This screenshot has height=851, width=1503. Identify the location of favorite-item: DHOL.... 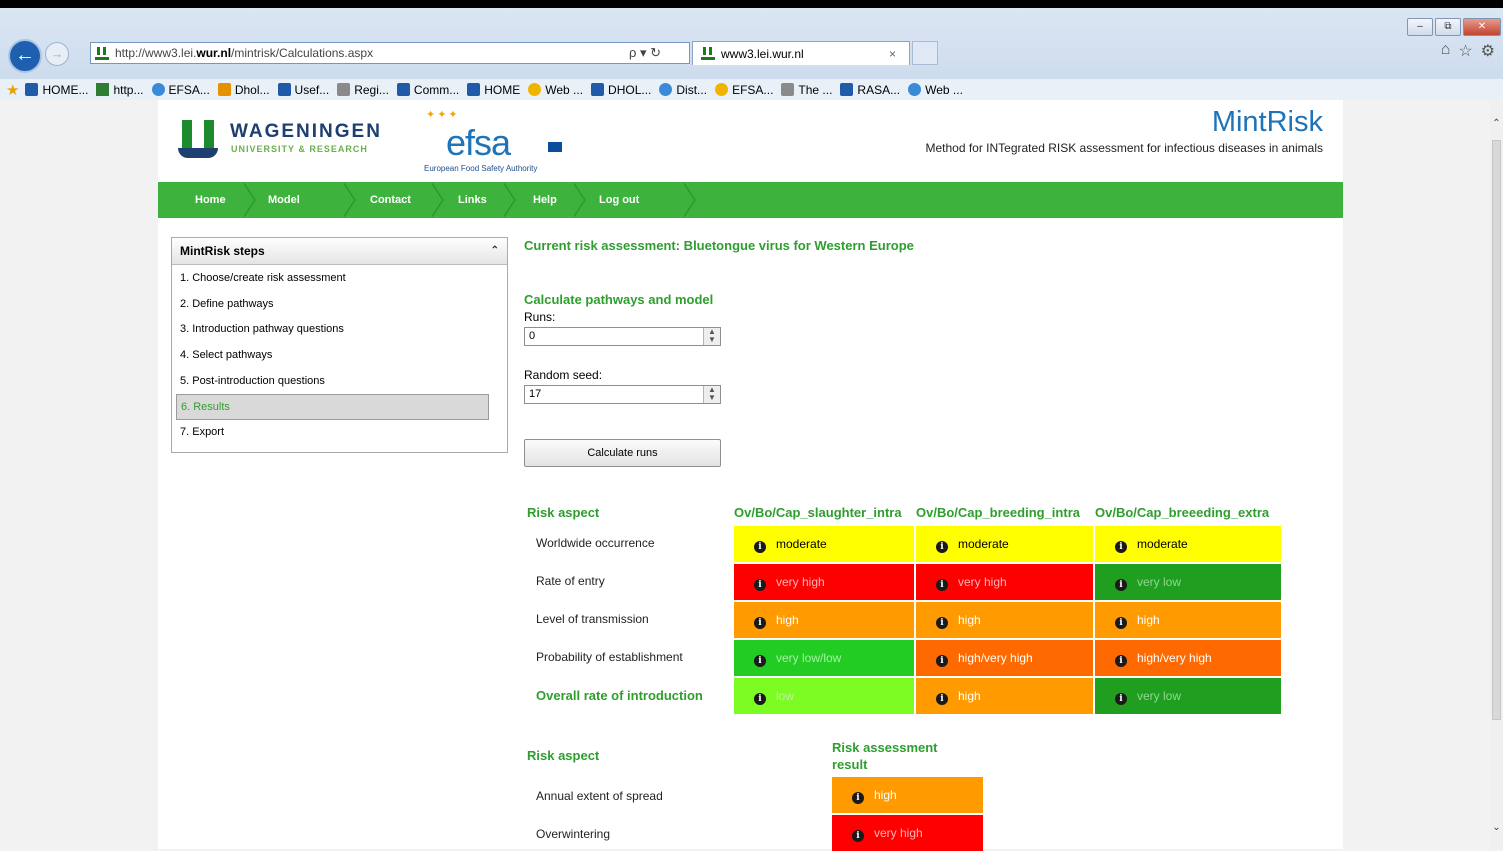
(621, 90).